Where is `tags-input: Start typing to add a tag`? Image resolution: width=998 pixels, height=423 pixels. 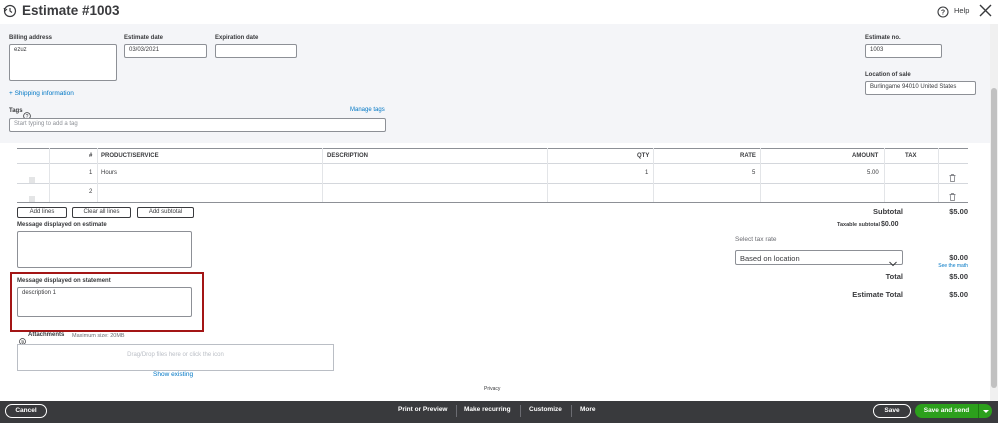
tags-input: Start typing to add a tag is located at coordinates (197, 125).